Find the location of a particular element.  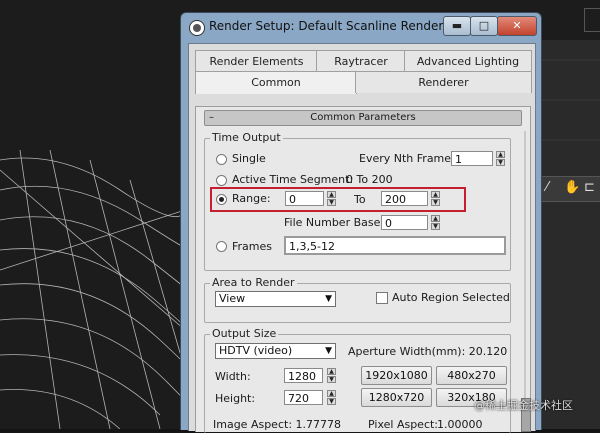

area-to-render-dropdown: View ▼ is located at coordinates (275, 299).